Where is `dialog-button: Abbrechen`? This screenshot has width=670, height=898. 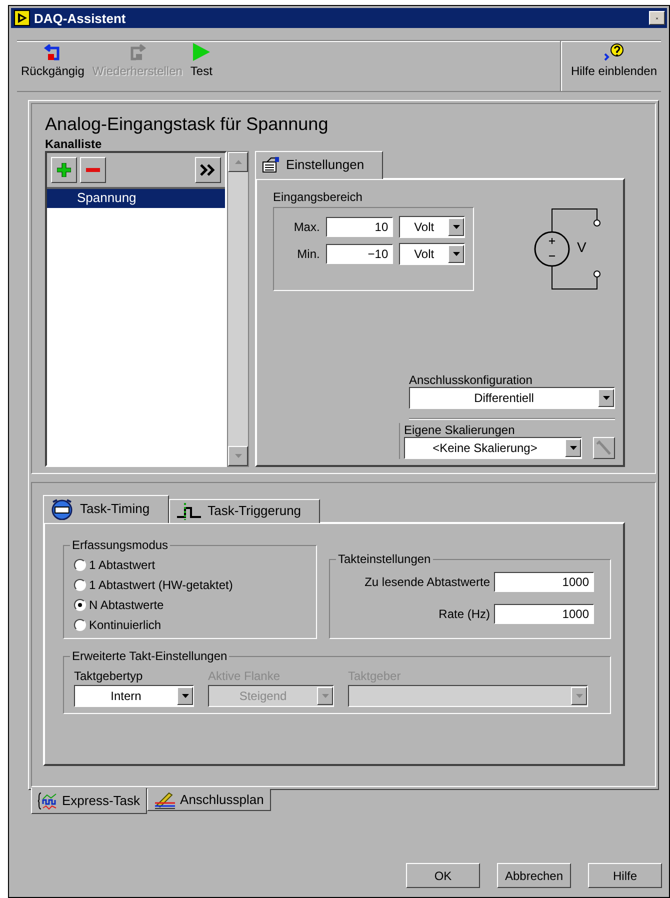
dialog-button: Abbrechen is located at coordinates (534, 875).